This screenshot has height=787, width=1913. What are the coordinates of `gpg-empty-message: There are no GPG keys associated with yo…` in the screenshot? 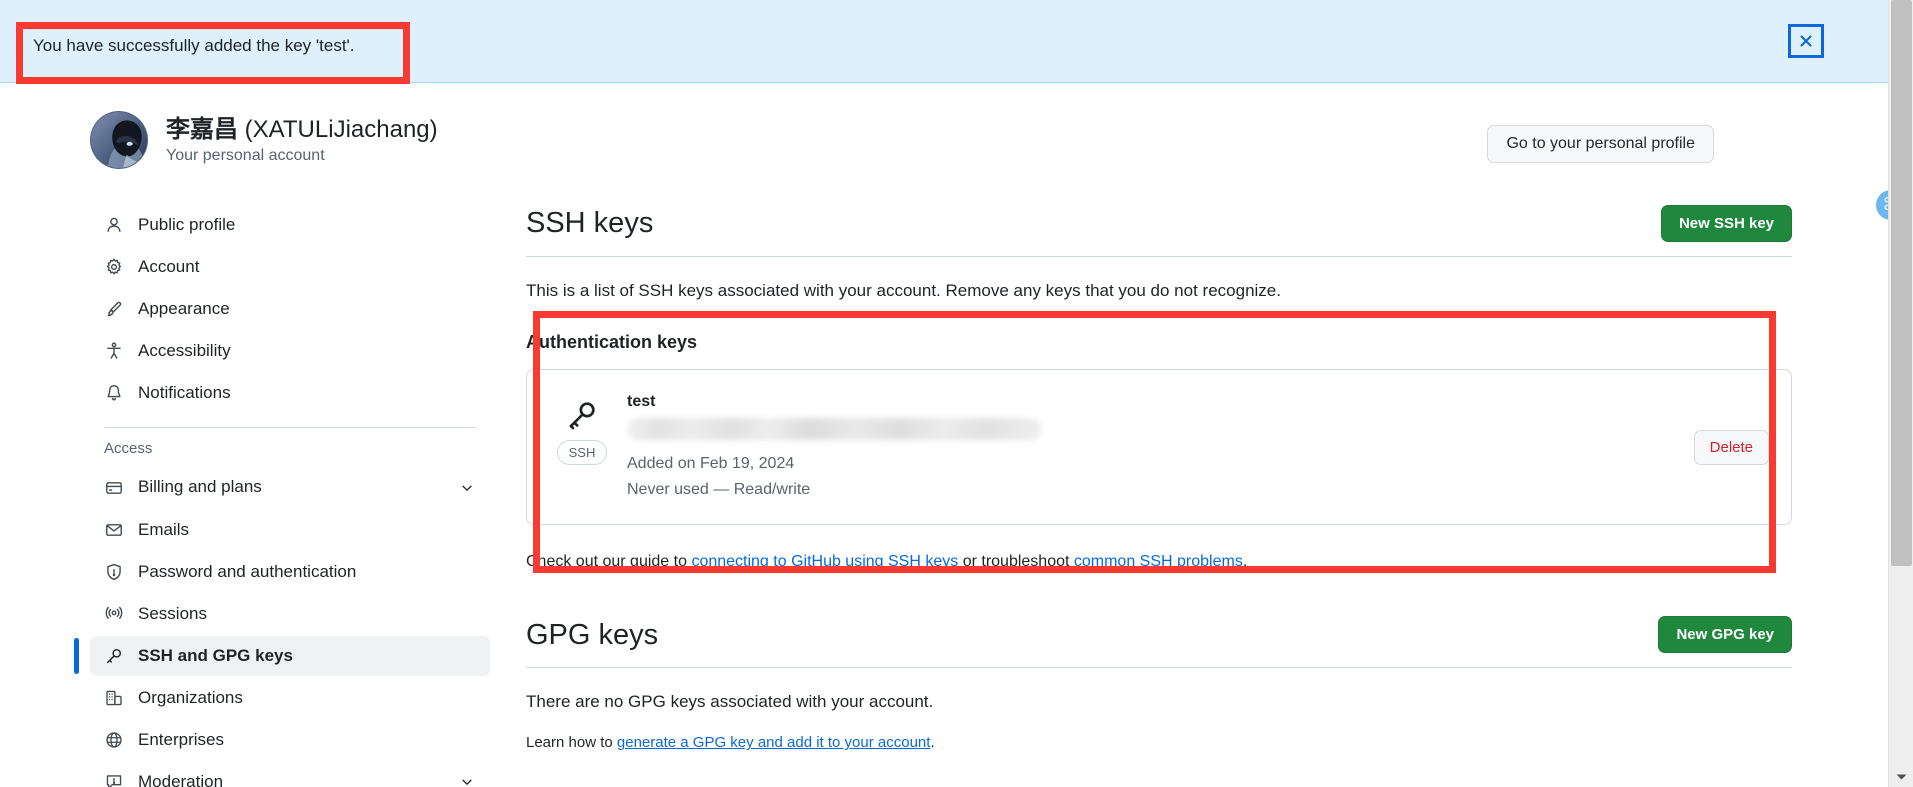 It's located at (730, 702).